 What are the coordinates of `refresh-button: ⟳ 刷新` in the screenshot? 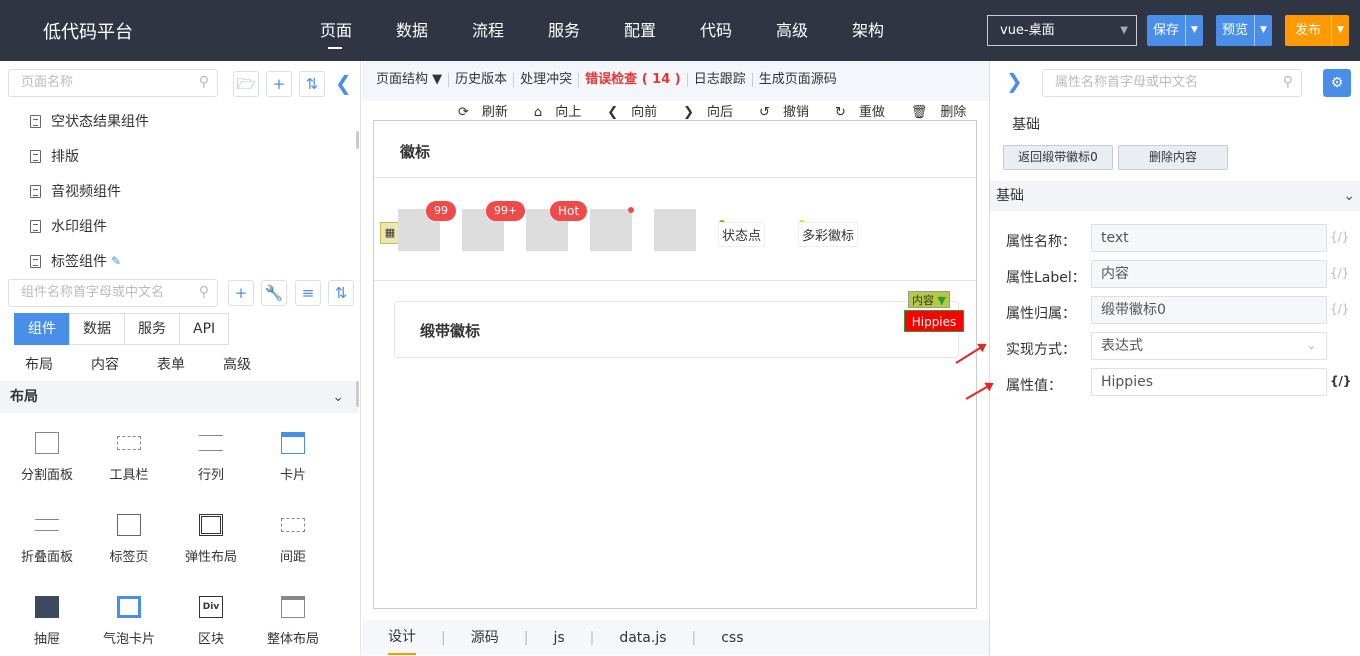 It's located at (489, 110).